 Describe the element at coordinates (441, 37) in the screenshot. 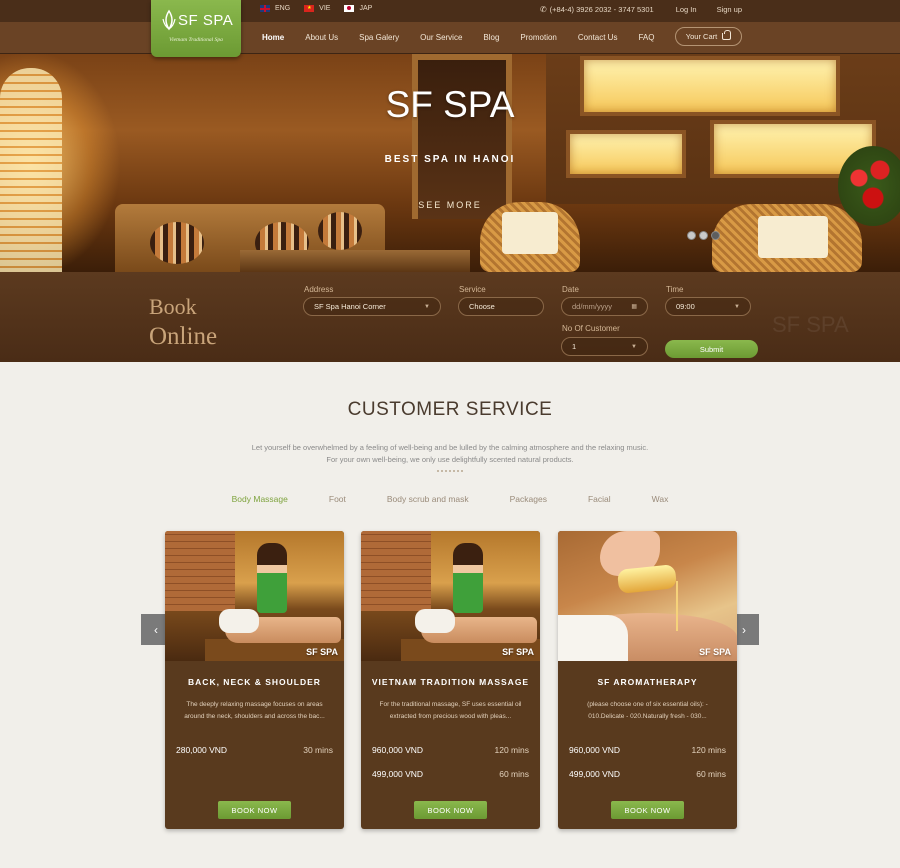

I see `nav-our-service: Our Service` at that location.